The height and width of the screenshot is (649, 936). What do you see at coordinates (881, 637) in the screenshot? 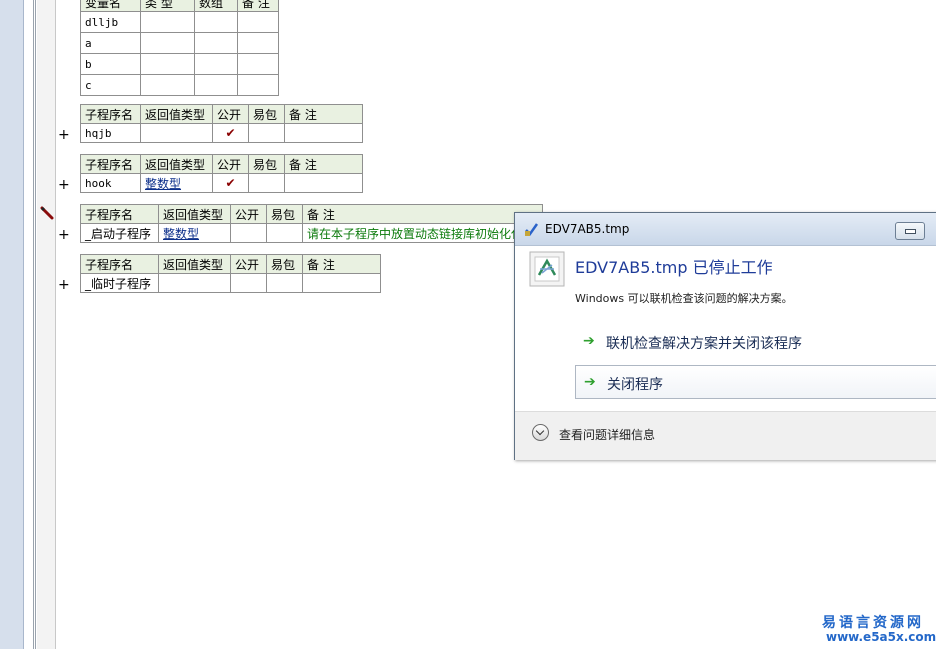
I see `watermark-url: www.e5a5x.com` at bounding box center [881, 637].